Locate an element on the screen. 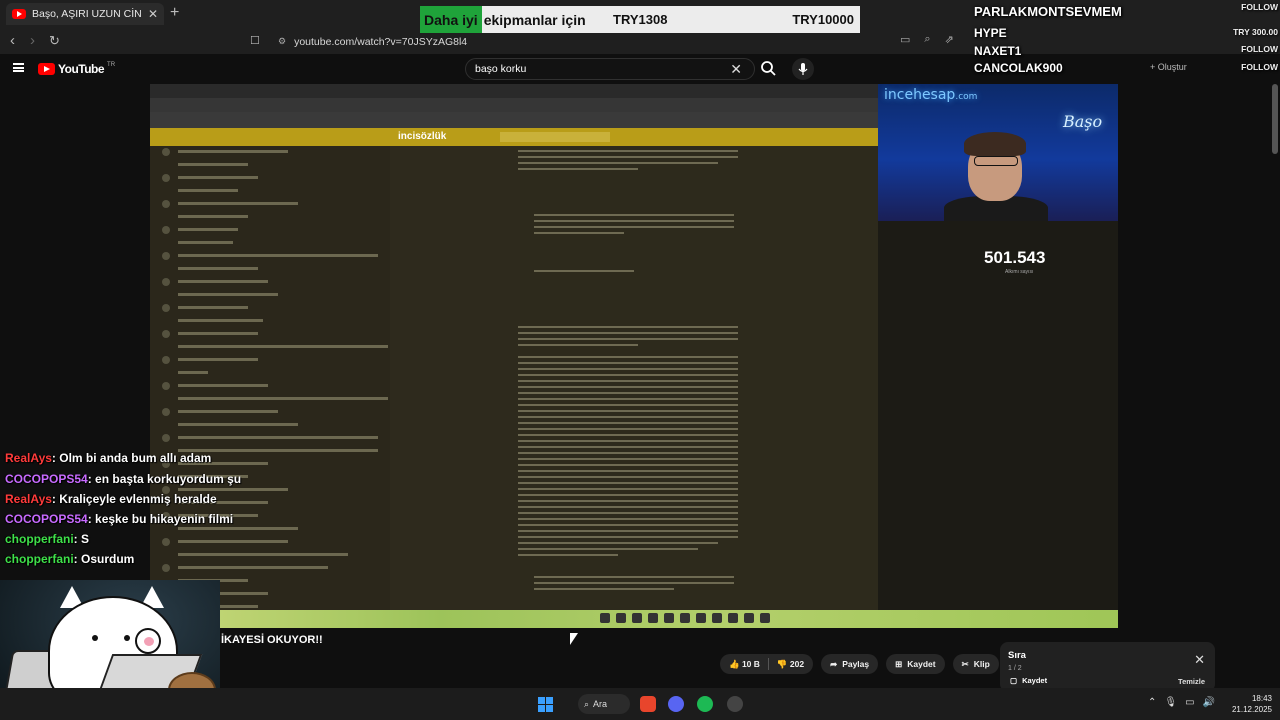 Image resolution: width=1280 pixels, height=720 pixels. search-input: başo korku ✕ is located at coordinates (610, 69).